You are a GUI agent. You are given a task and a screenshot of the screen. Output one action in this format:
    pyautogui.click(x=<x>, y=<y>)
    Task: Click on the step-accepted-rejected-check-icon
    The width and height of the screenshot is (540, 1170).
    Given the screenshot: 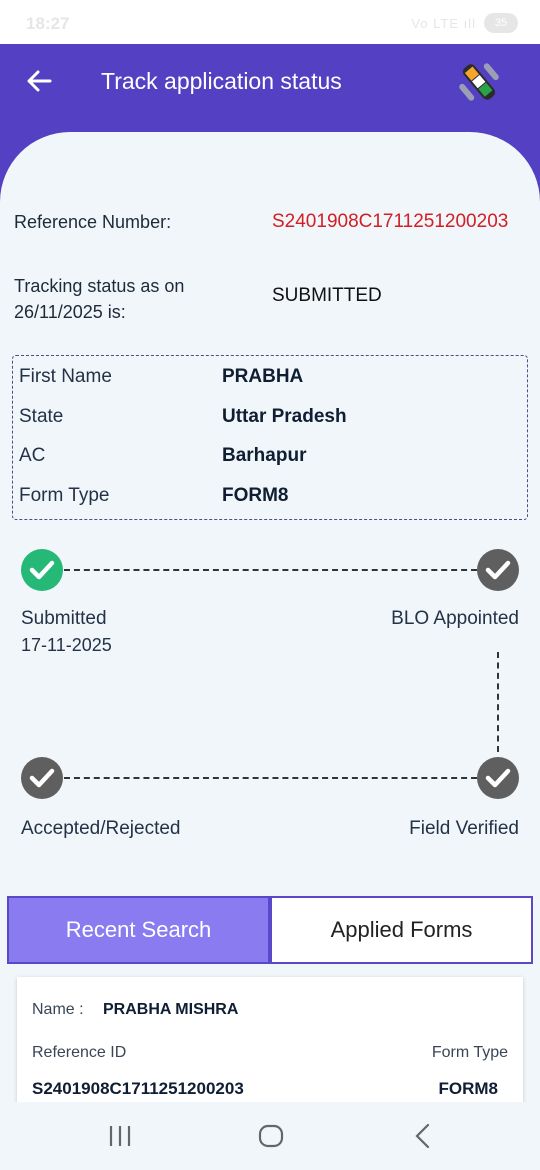 What is the action you would take?
    pyautogui.click(x=42, y=778)
    